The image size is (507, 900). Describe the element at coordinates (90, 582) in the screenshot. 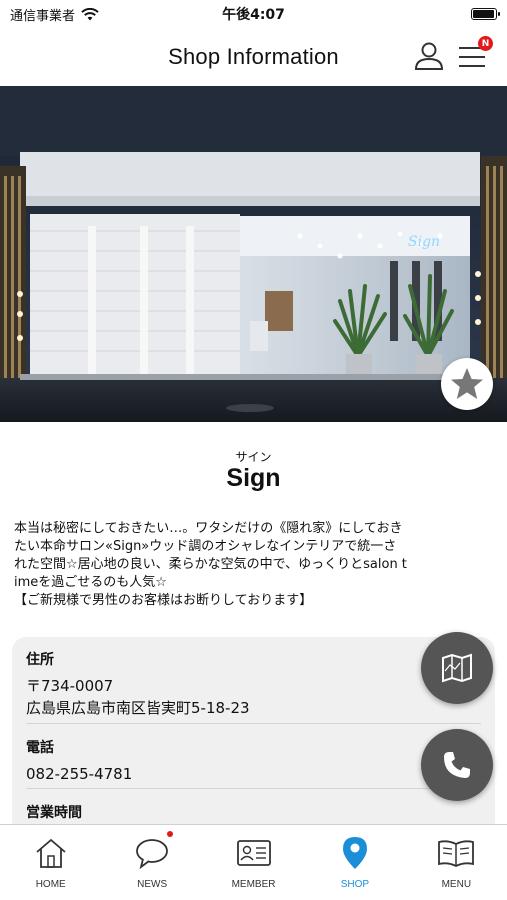

I see `description-line: imeを過ごせるのも人気☆` at that location.